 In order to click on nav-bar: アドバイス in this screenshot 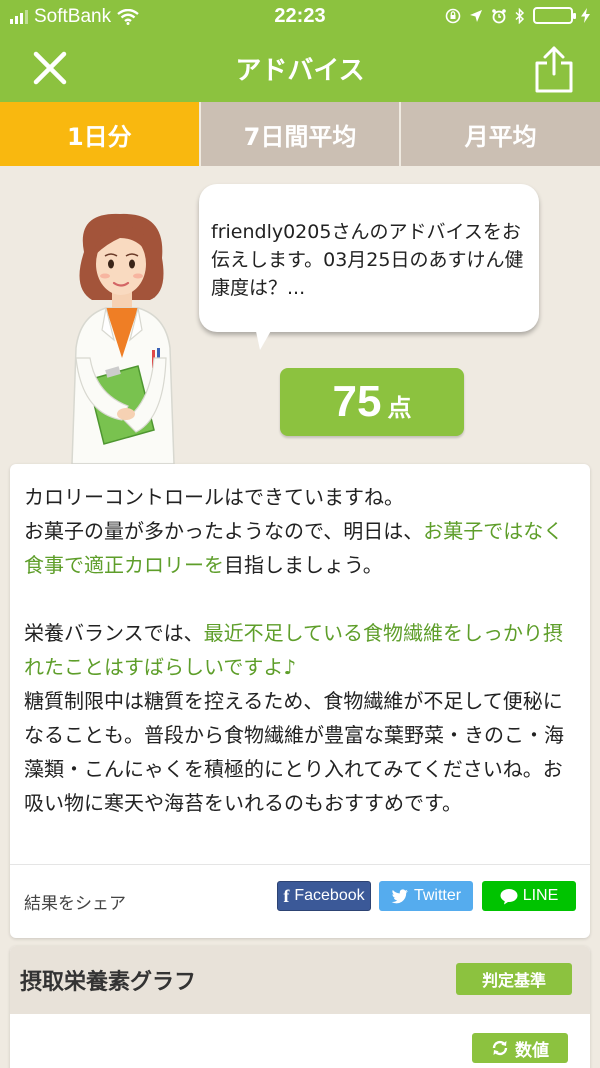, I will do `click(300, 69)`.